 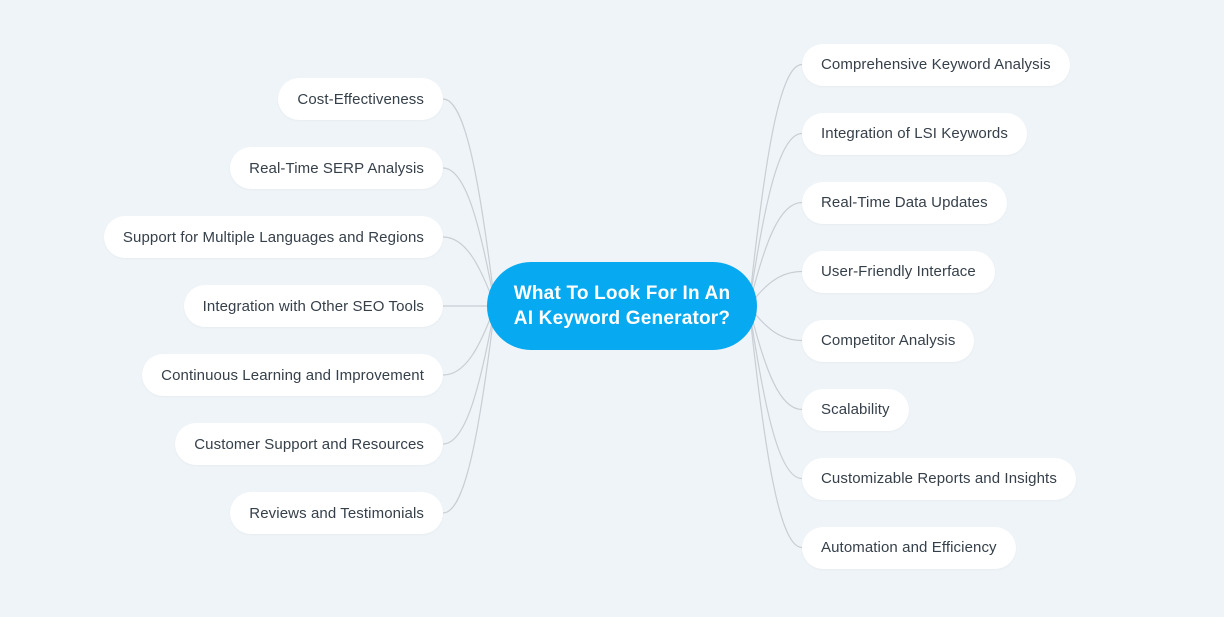 I want to click on branch-node-label: Real-Time Data Updates, so click(x=904, y=202).